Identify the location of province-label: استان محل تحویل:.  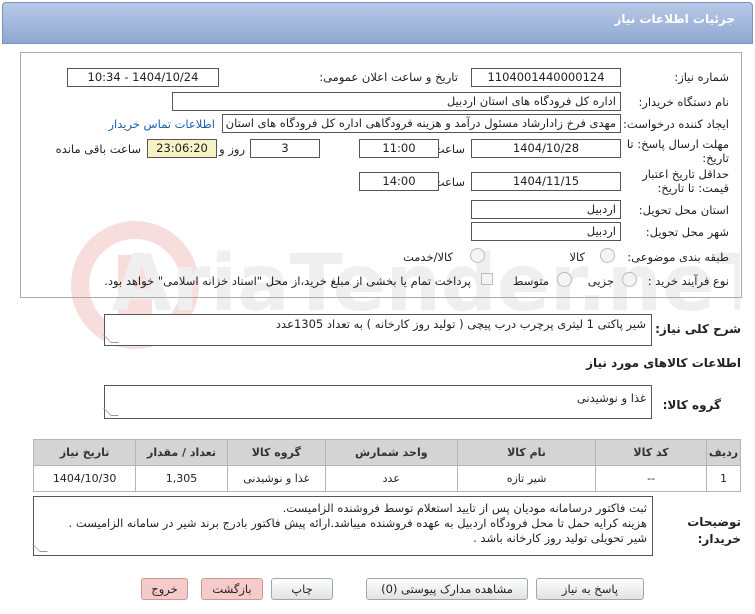
(683, 210).